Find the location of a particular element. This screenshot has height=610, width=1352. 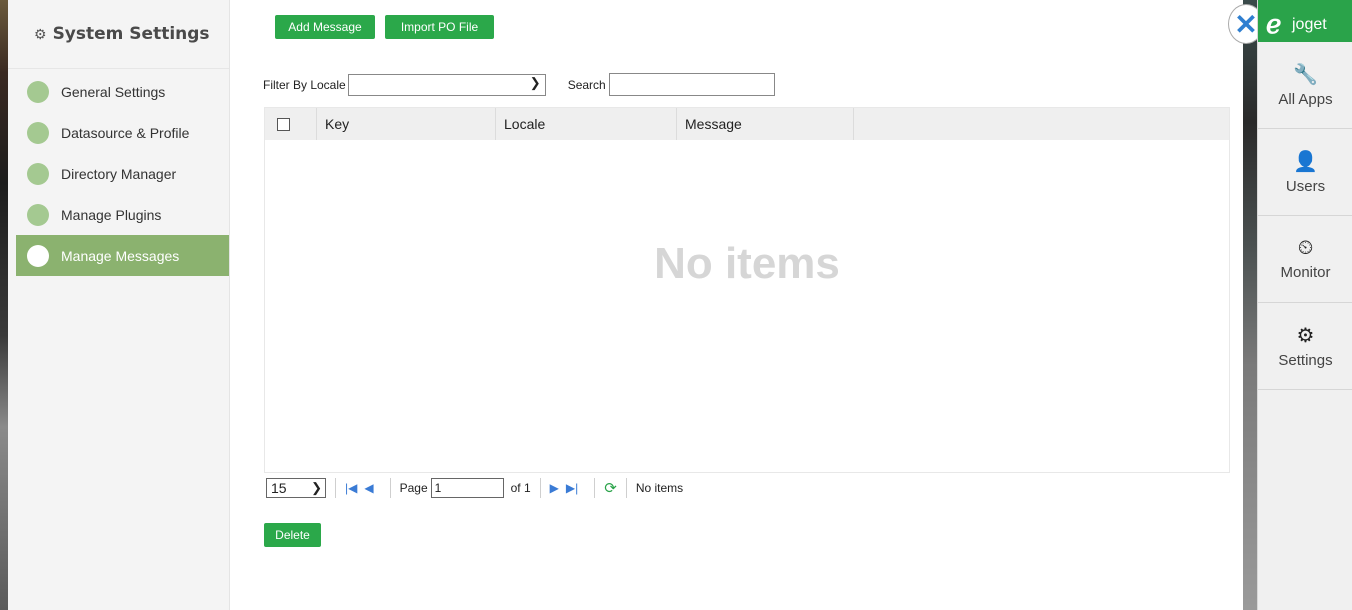

sidebar-item-label: Directory Manager is located at coordinates (119, 173).